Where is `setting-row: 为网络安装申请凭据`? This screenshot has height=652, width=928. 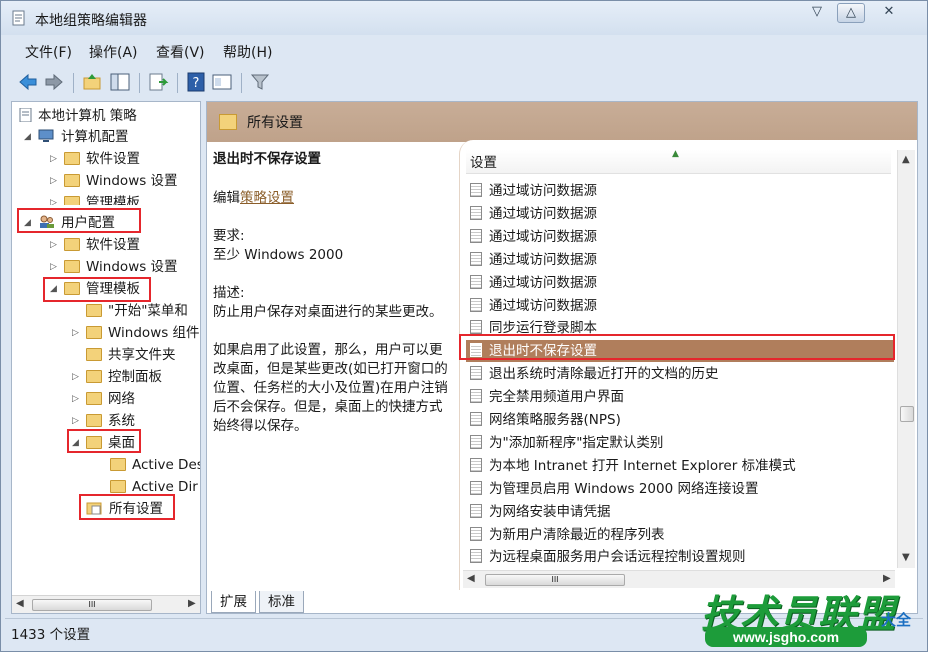 setting-row: 为网络安装申请凭据 is located at coordinates (680, 512).